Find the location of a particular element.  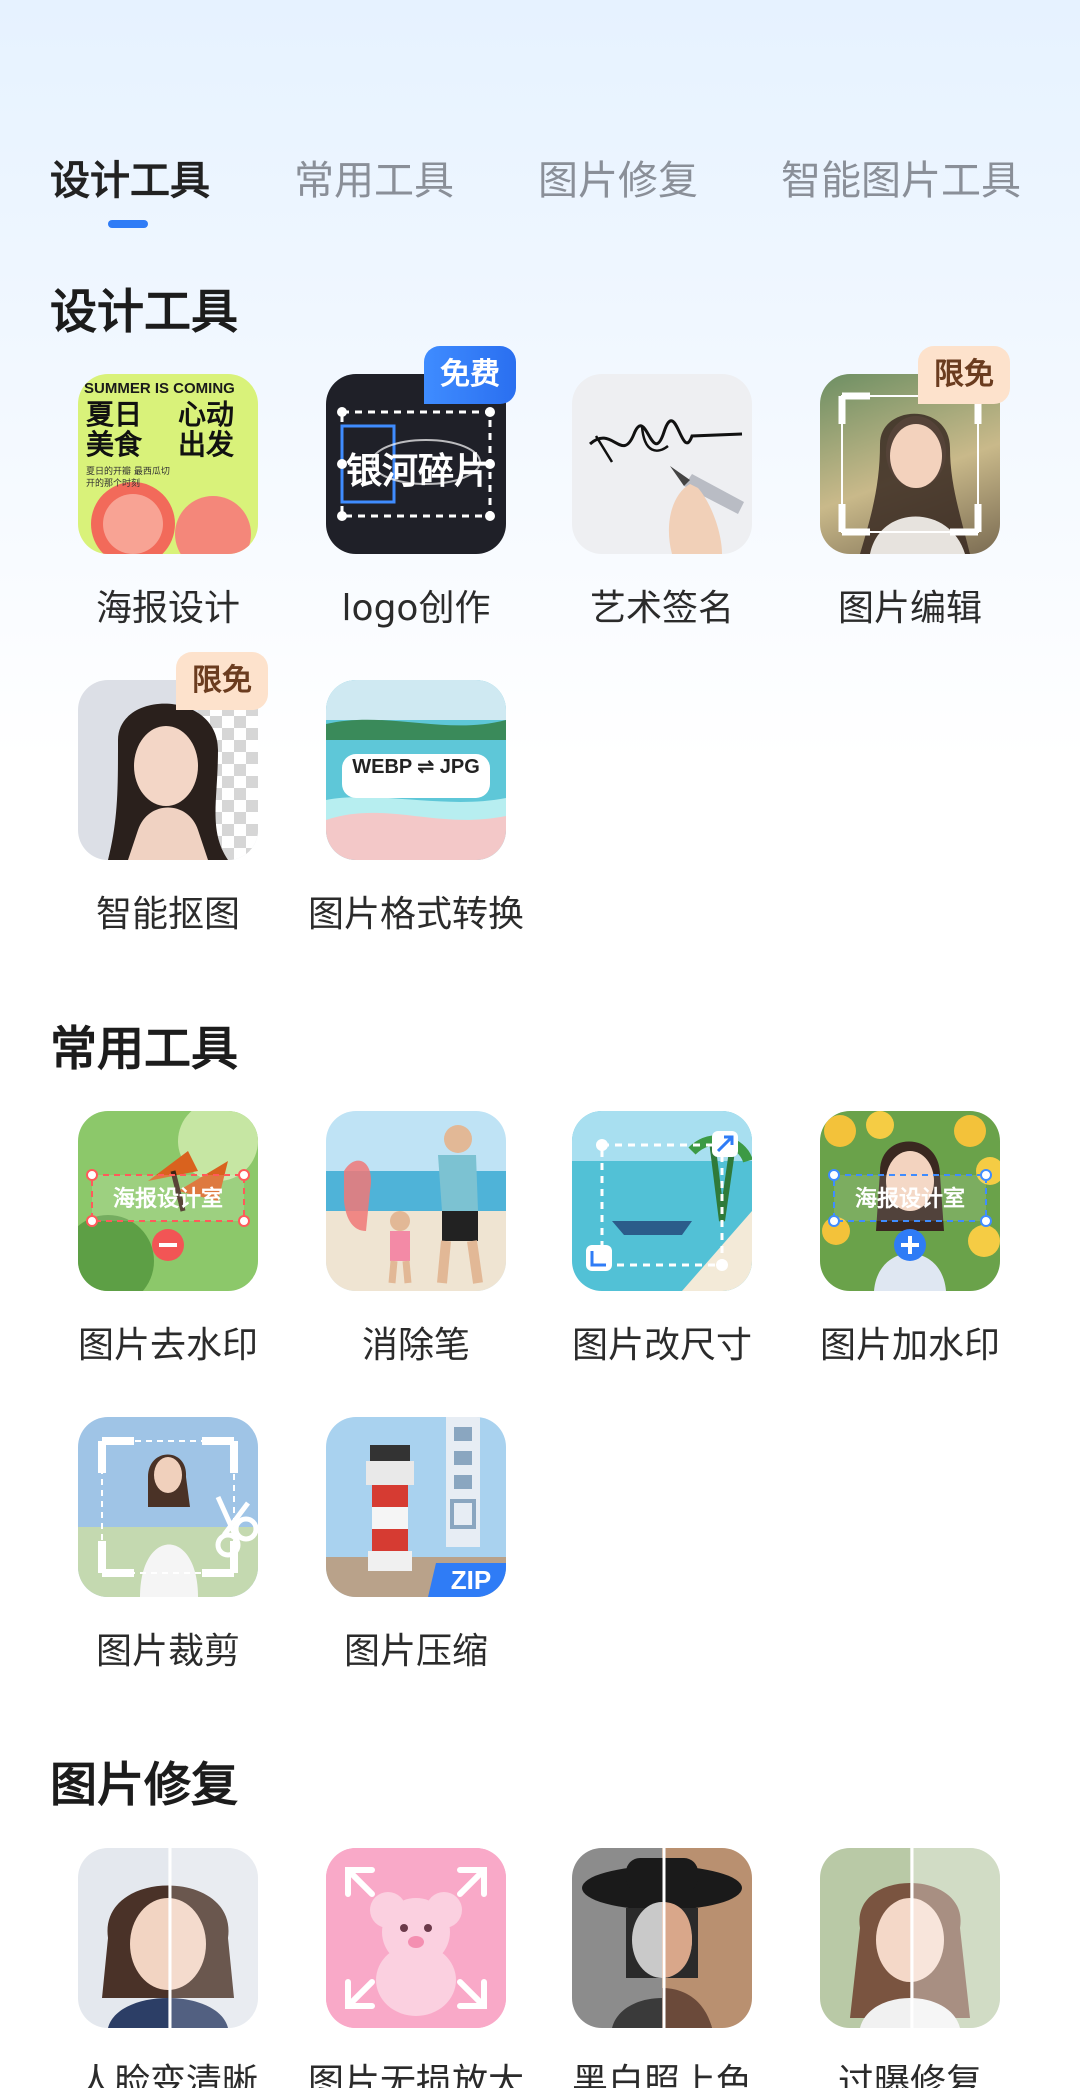

poster-right-text: 心动 出发 is located at coordinates (206, 429).